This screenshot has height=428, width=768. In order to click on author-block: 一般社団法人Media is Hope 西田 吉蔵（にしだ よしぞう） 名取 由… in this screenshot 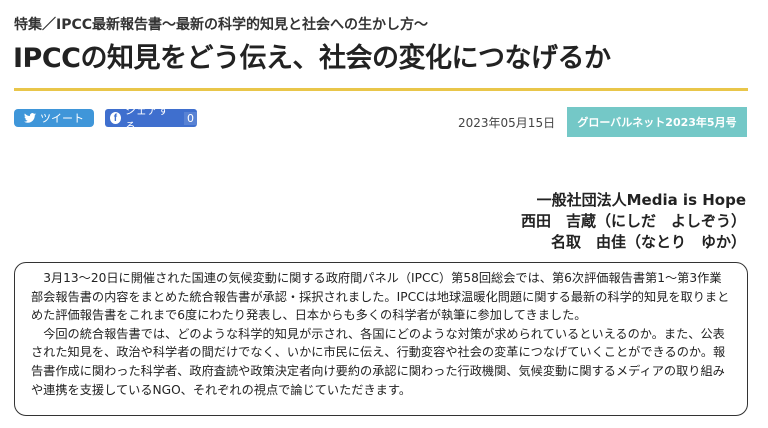, I will do `click(633, 221)`.